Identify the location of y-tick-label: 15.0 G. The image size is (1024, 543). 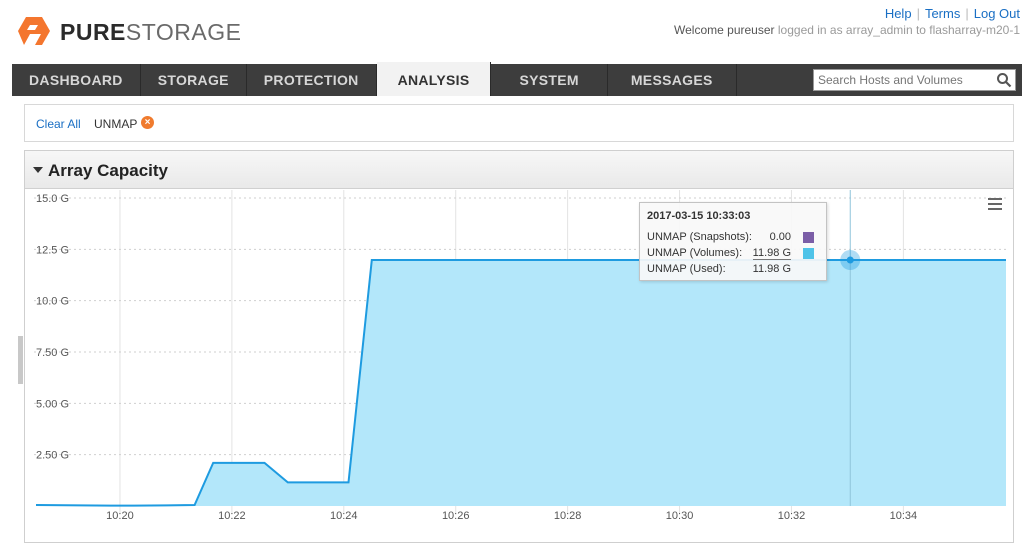
(52, 199).